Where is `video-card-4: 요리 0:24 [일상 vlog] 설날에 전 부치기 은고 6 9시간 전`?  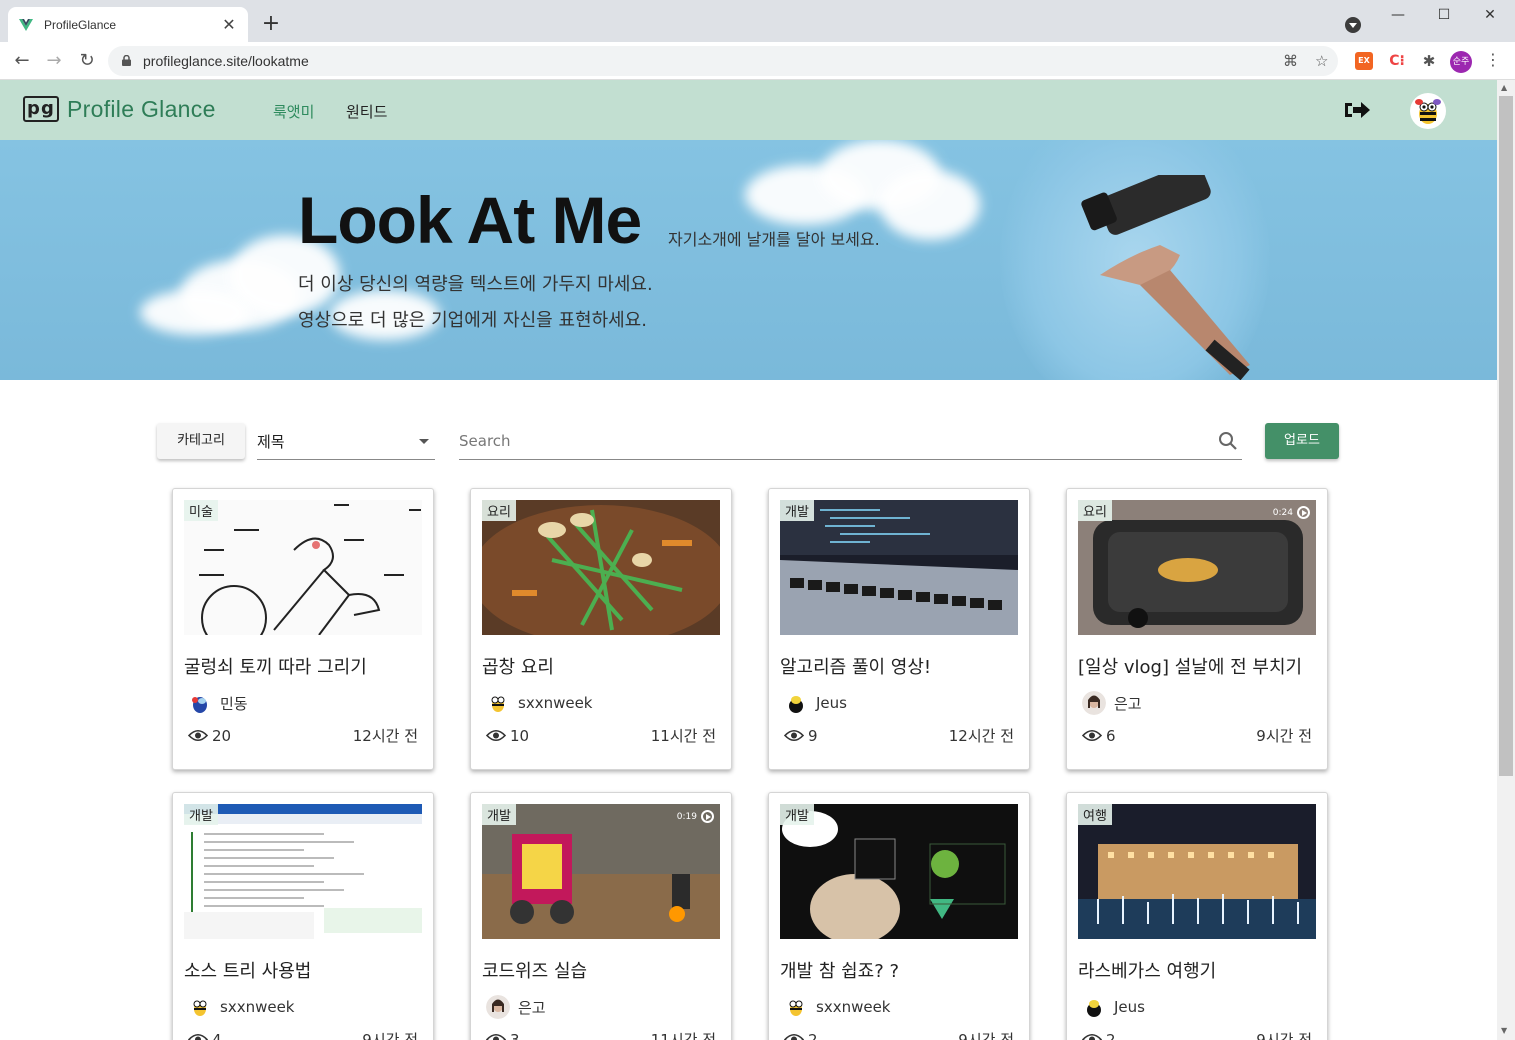
video-card-4: 요리 0:24 [일상 vlog] 설날에 전 부치기 은고 6 9시간 전 is located at coordinates (1197, 629).